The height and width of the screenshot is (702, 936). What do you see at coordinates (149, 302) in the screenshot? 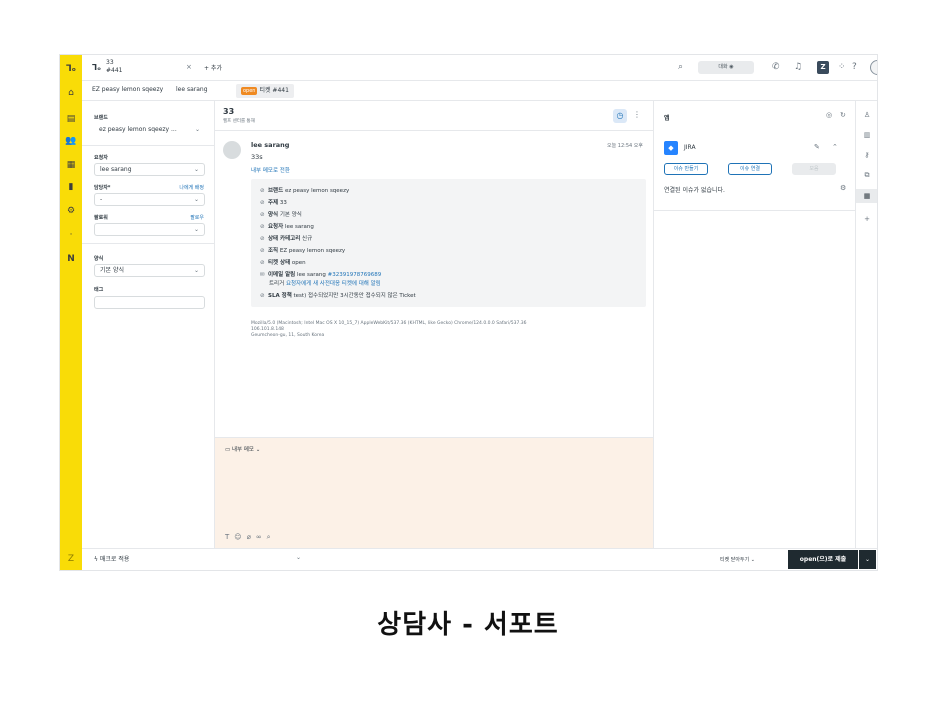
I see `tags-input` at bounding box center [149, 302].